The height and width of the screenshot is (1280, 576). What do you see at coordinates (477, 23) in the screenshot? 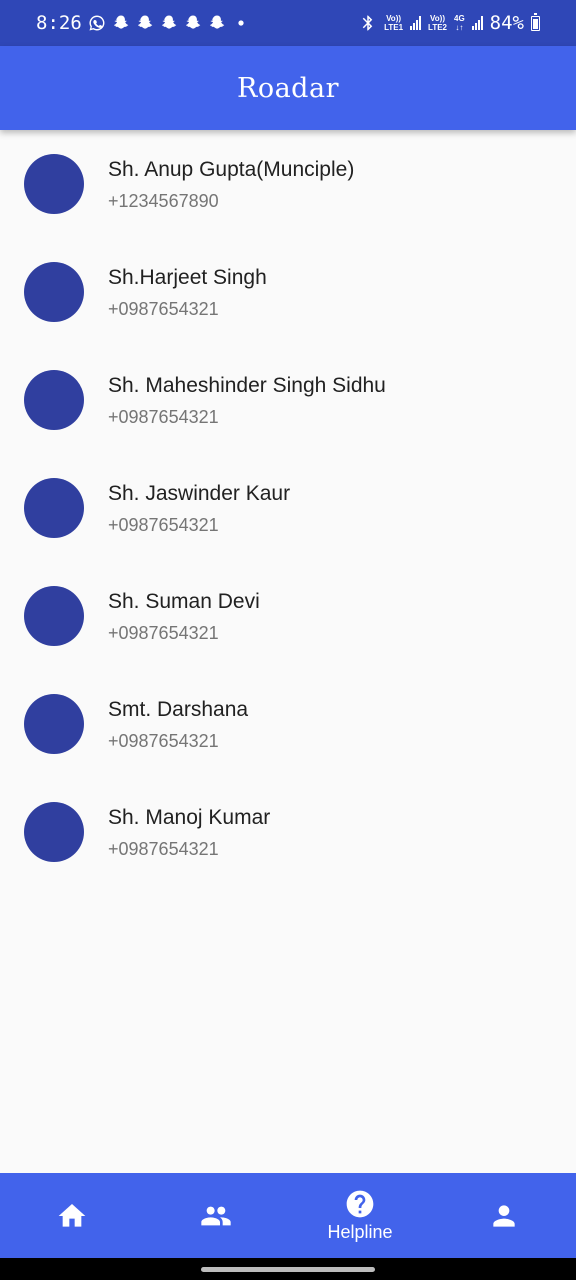
I see `signal-2-icon` at bounding box center [477, 23].